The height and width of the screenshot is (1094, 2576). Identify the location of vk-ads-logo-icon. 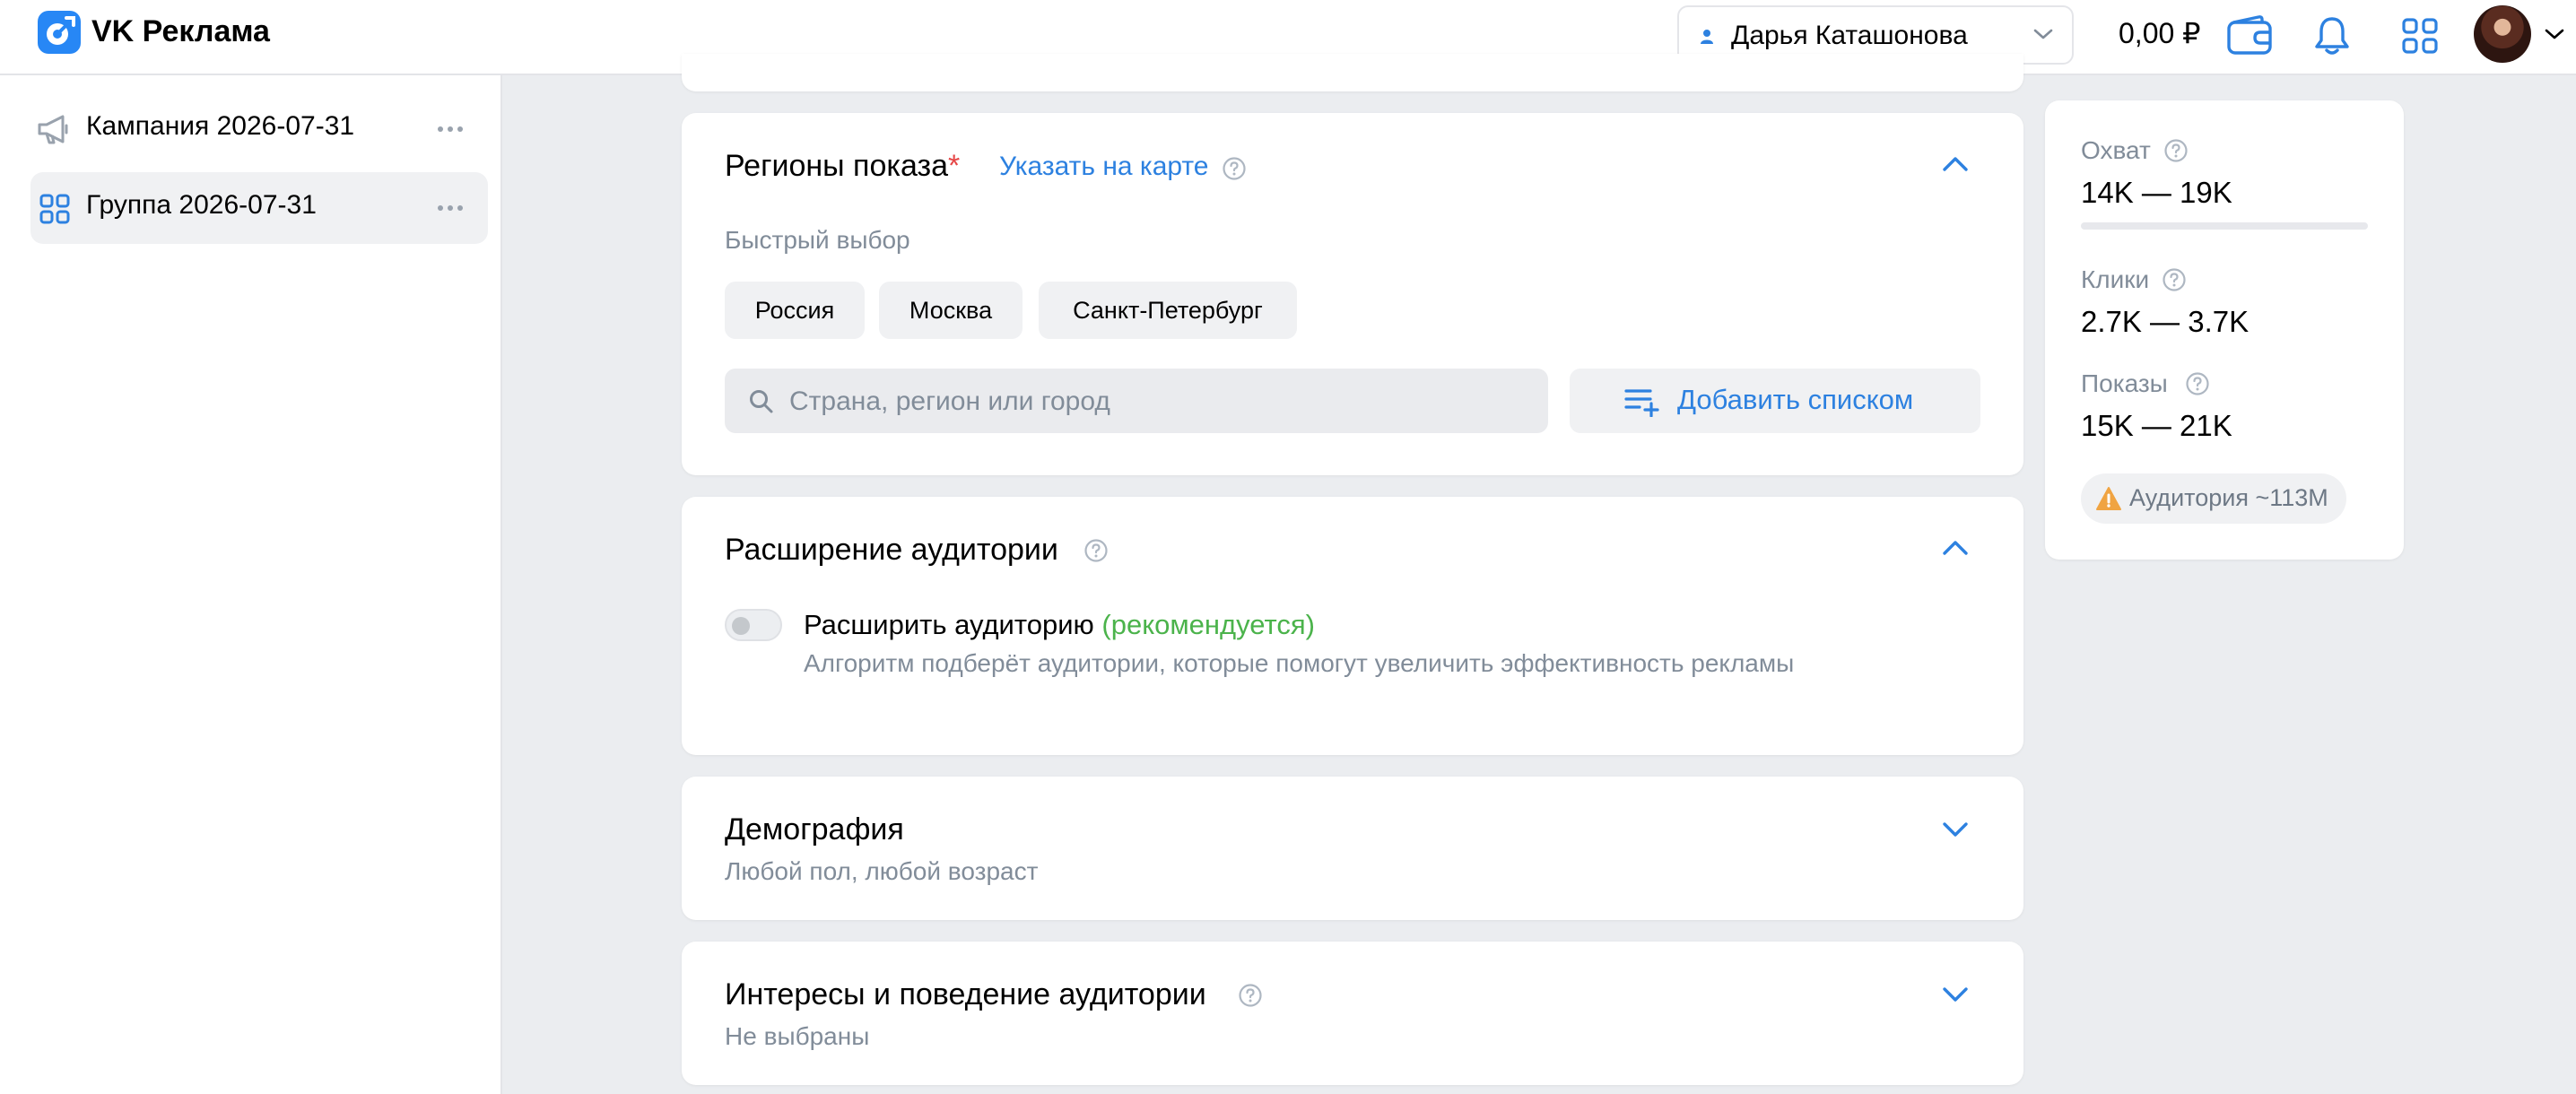
(59, 32).